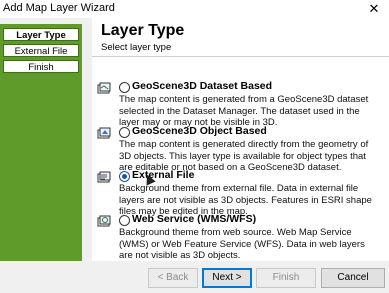 The image size is (389, 293). What do you see at coordinates (124, 176) in the screenshot?
I see `radio-external-file` at bounding box center [124, 176].